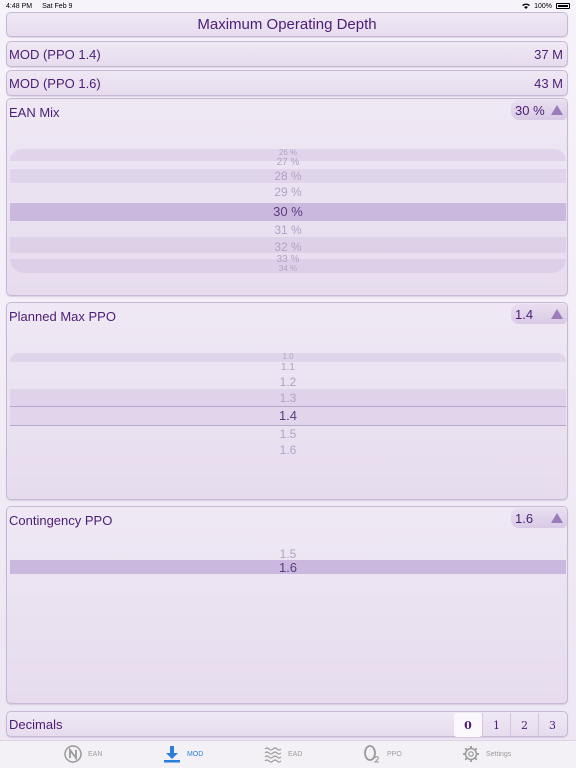 The width and height of the screenshot is (576, 768). I want to click on tab-ppo: PPO, so click(382, 754).